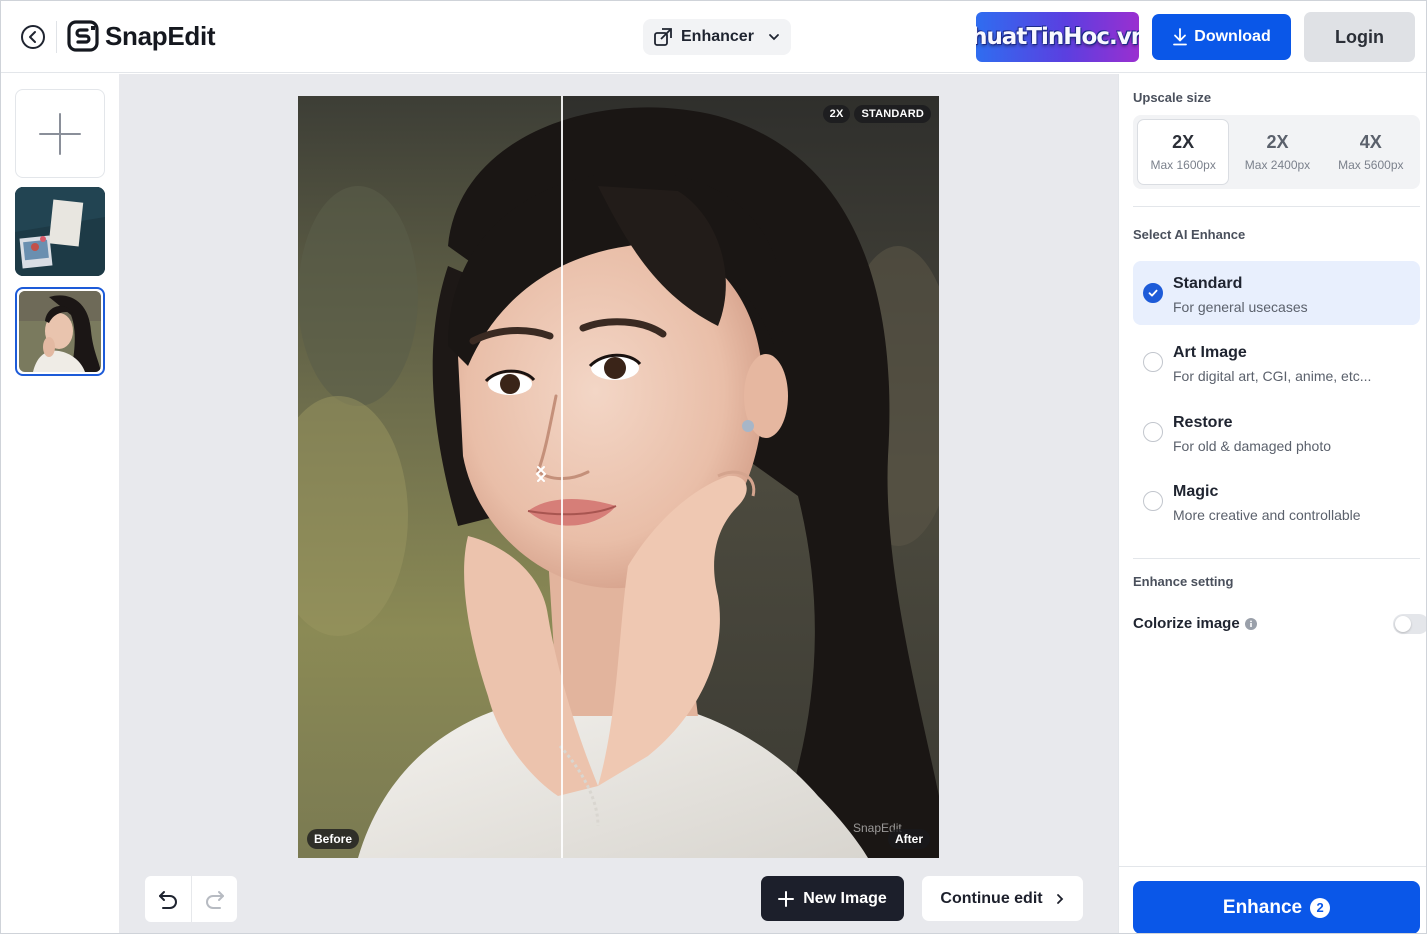 The image size is (1427, 934). Describe the element at coordinates (1210, 352) in the screenshot. I see `enhance-option-name: Art Image` at that location.